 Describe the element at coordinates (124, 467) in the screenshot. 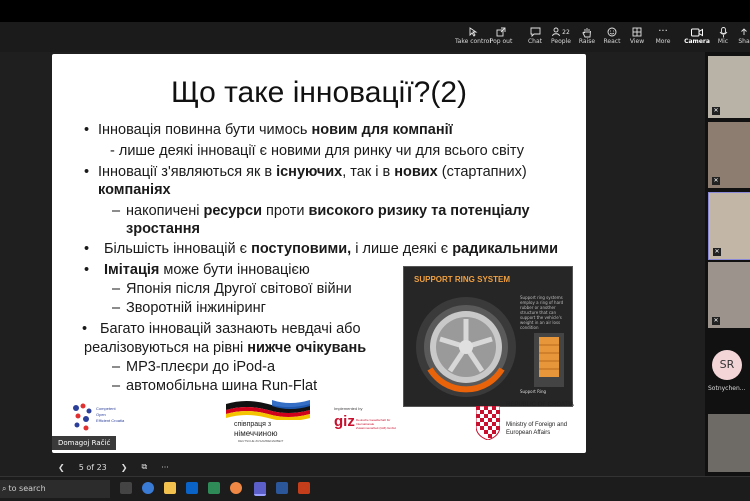

I see `next-slide-button: ❯` at that location.